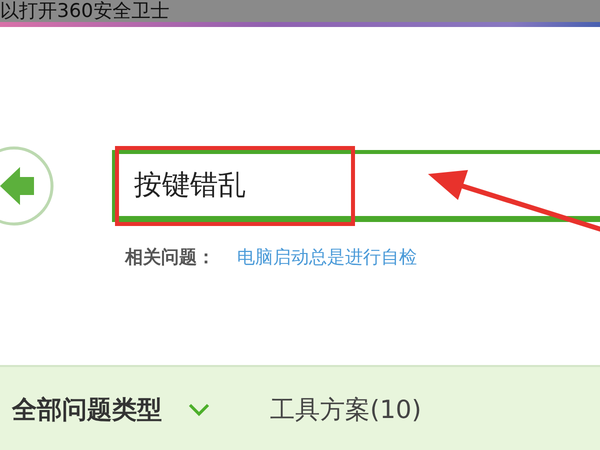 The image size is (600, 450). Describe the element at coordinates (356, 186) in the screenshot. I see `search-field: 按键错乱` at that location.